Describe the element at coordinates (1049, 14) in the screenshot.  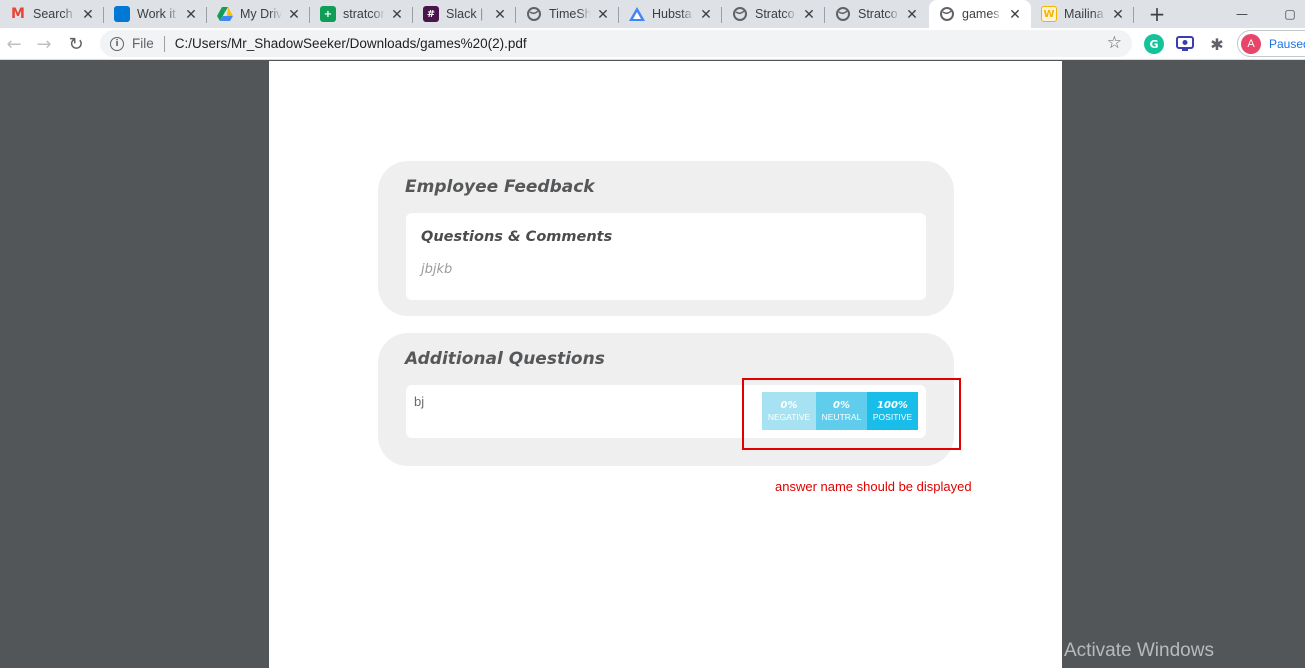
I see `mailing-icon: W` at that location.